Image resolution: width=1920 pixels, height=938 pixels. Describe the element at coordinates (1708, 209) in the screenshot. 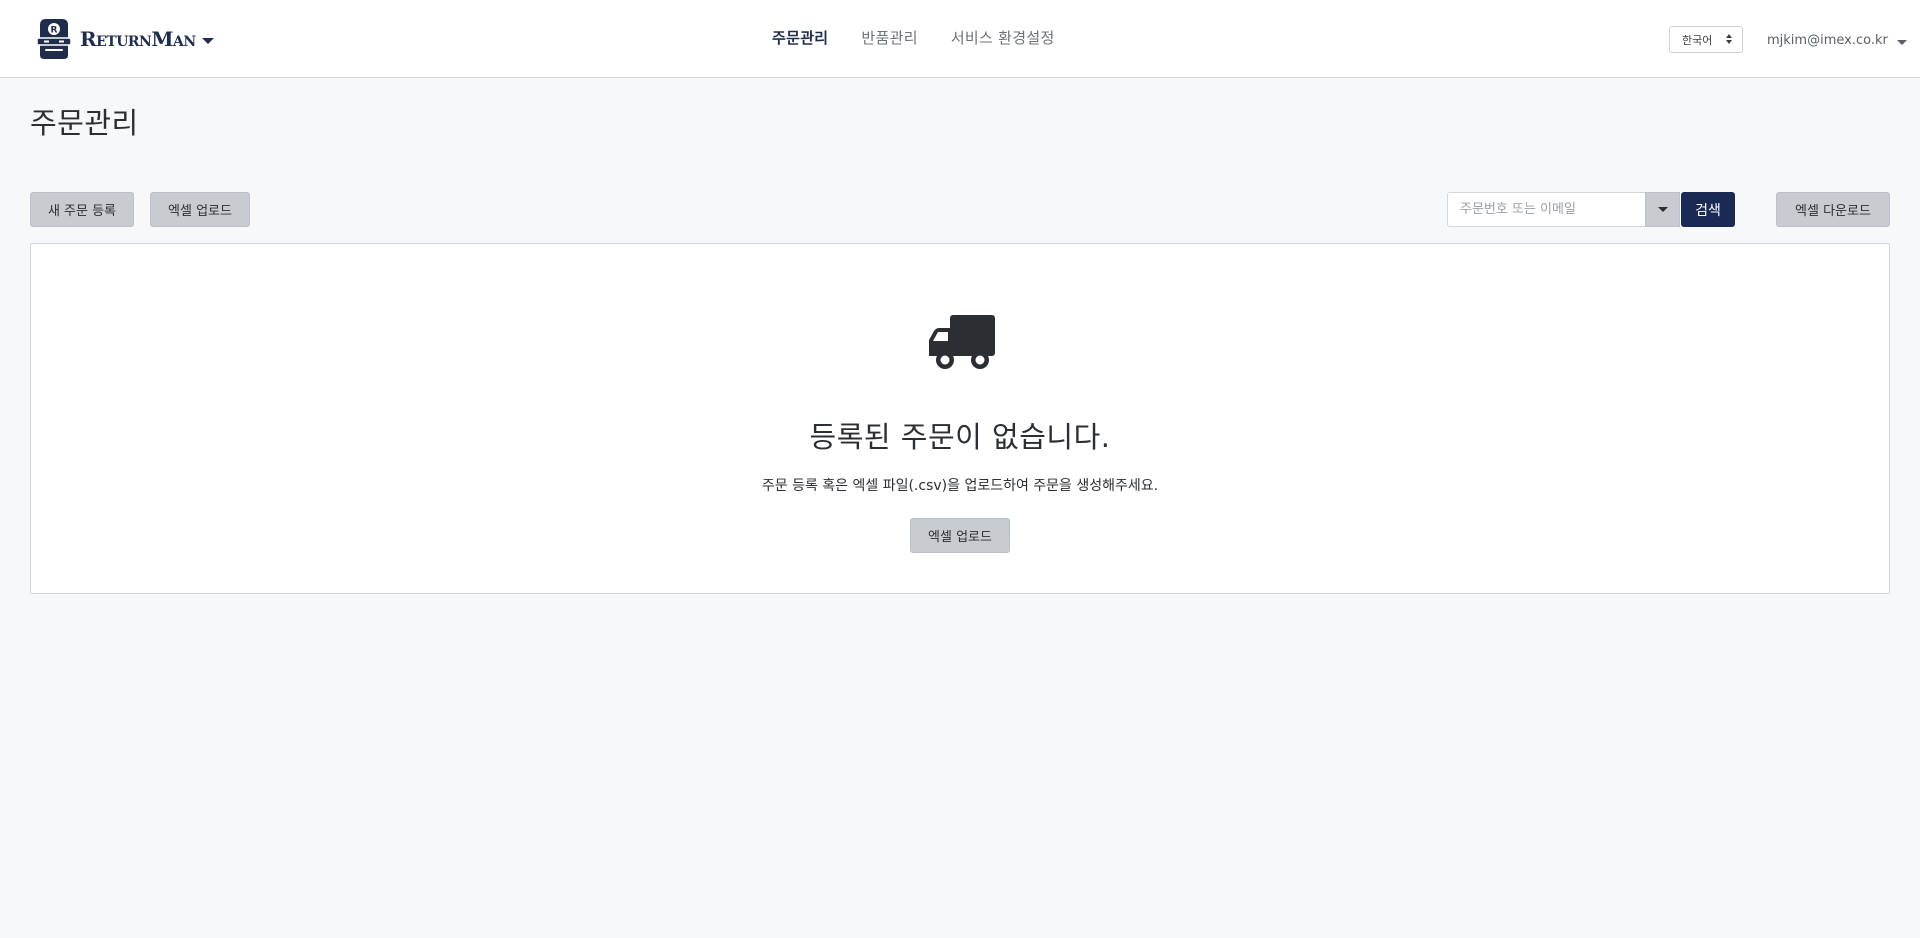

I see `search-button: 검색` at that location.